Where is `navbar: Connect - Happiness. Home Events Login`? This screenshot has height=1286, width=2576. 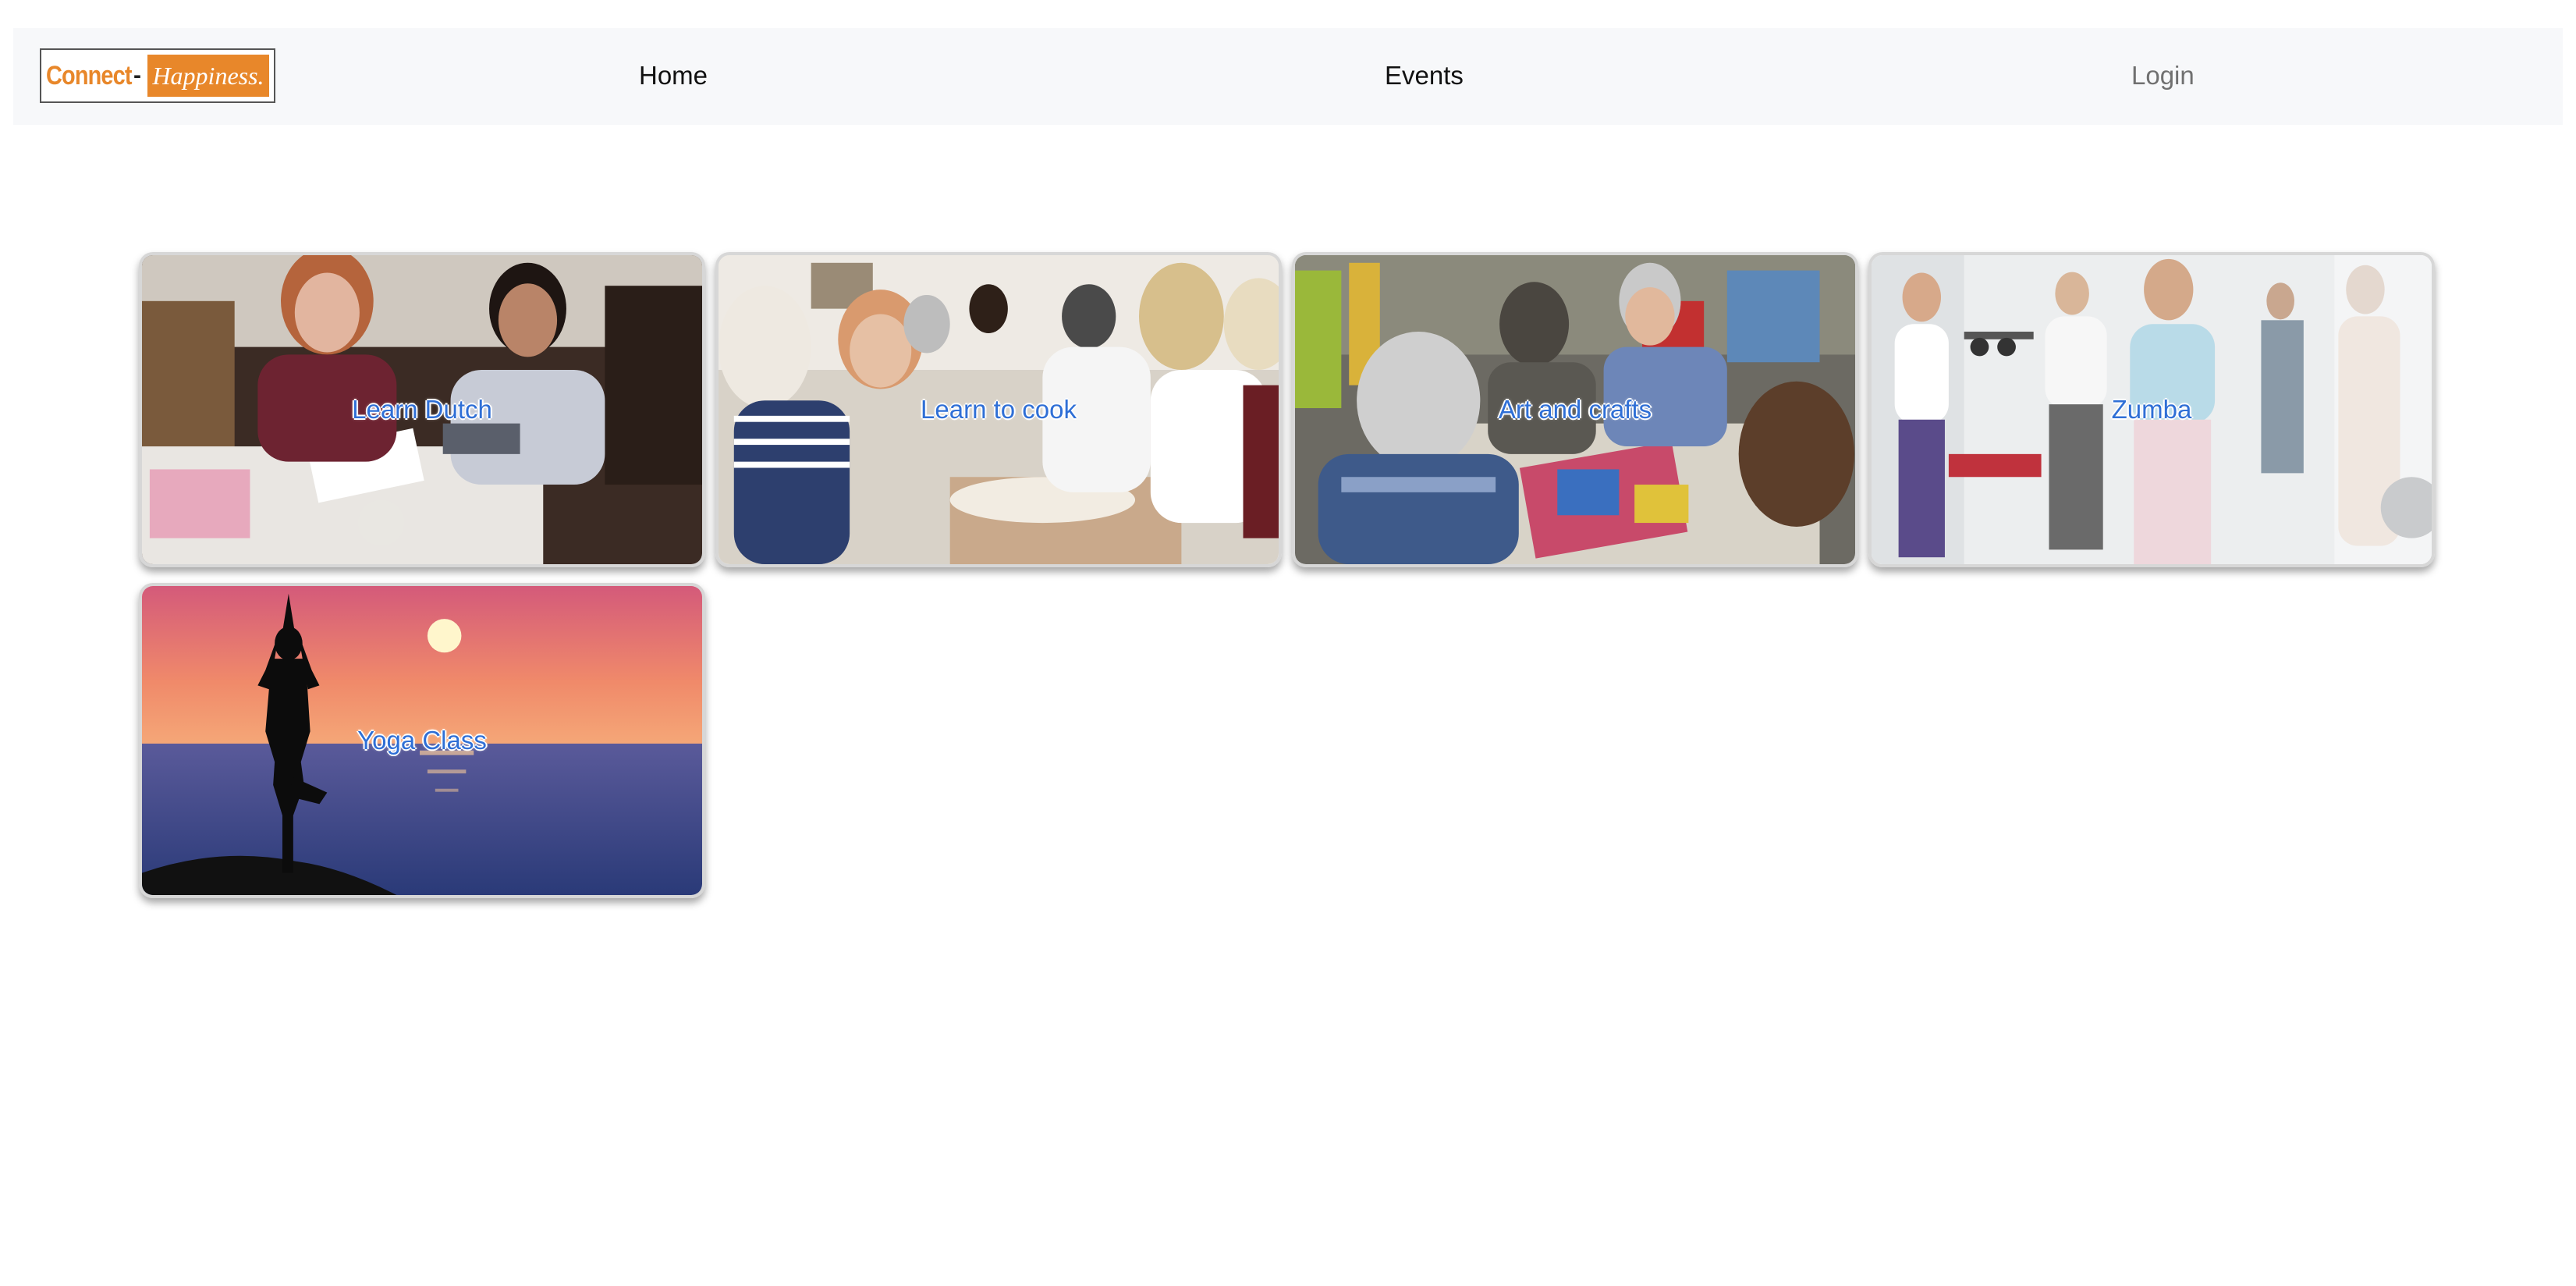
navbar: Connect - Happiness. Home Events Login is located at coordinates (1288, 76).